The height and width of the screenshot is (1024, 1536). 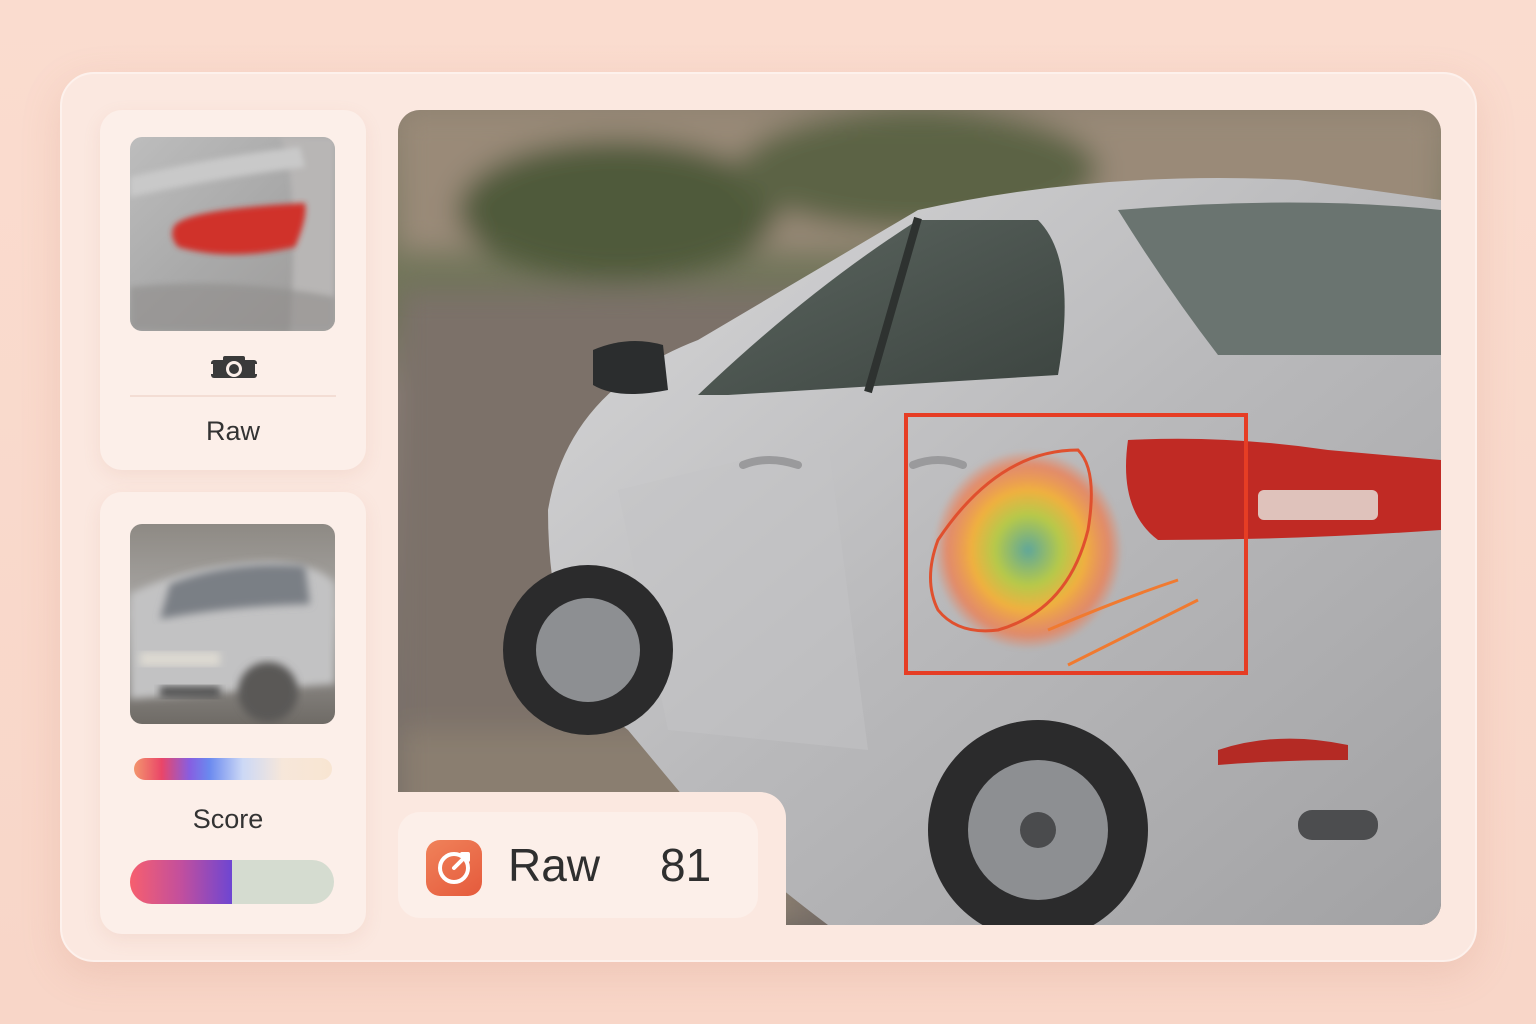 What do you see at coordinates (454, 868) in the screenshot?
I see `target-icon` at bounding box center [454, 868].